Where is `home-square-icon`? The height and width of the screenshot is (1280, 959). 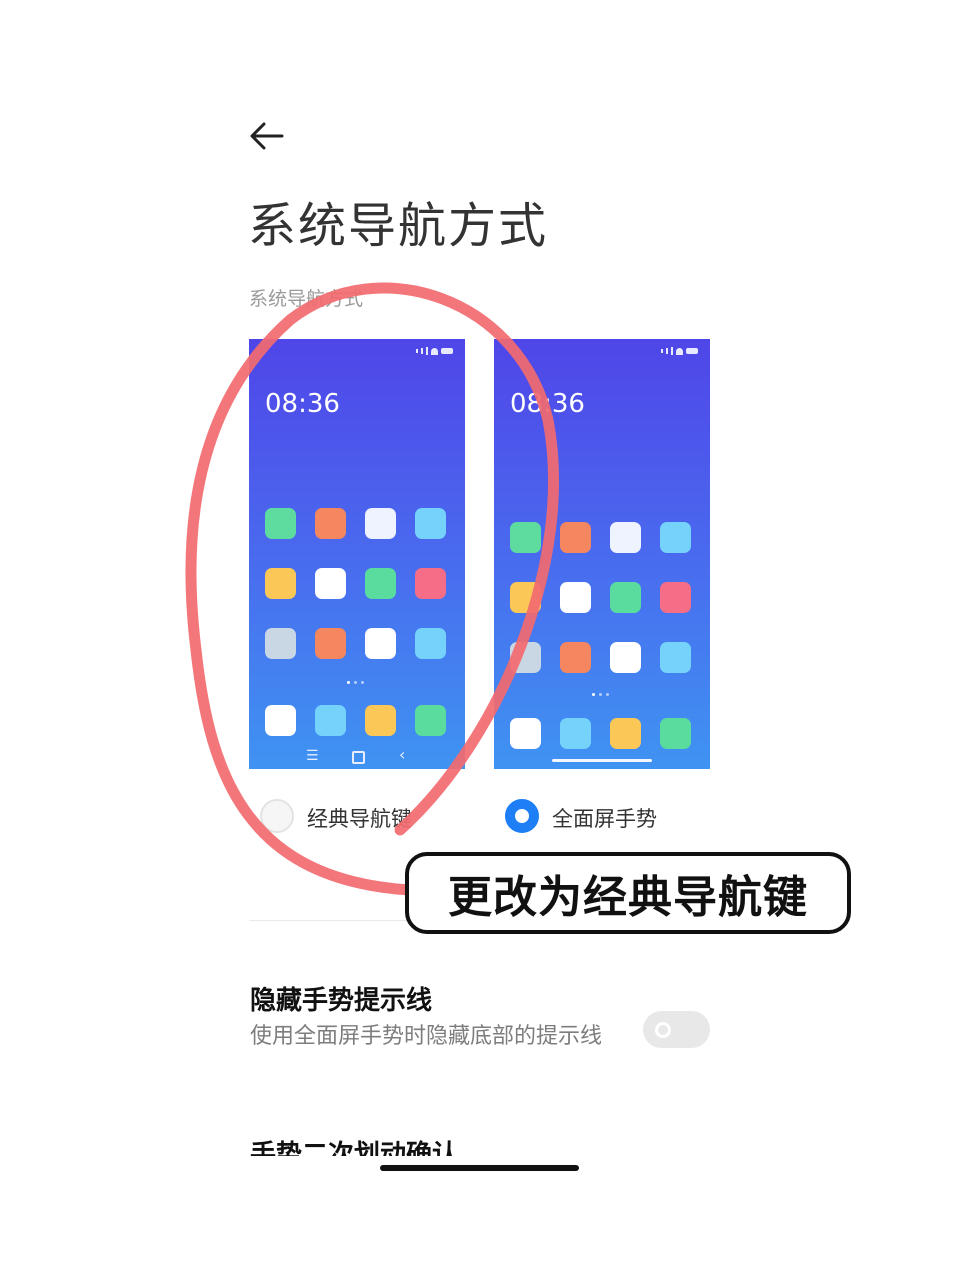
home-square-icon is located at coordinates (358, 757).